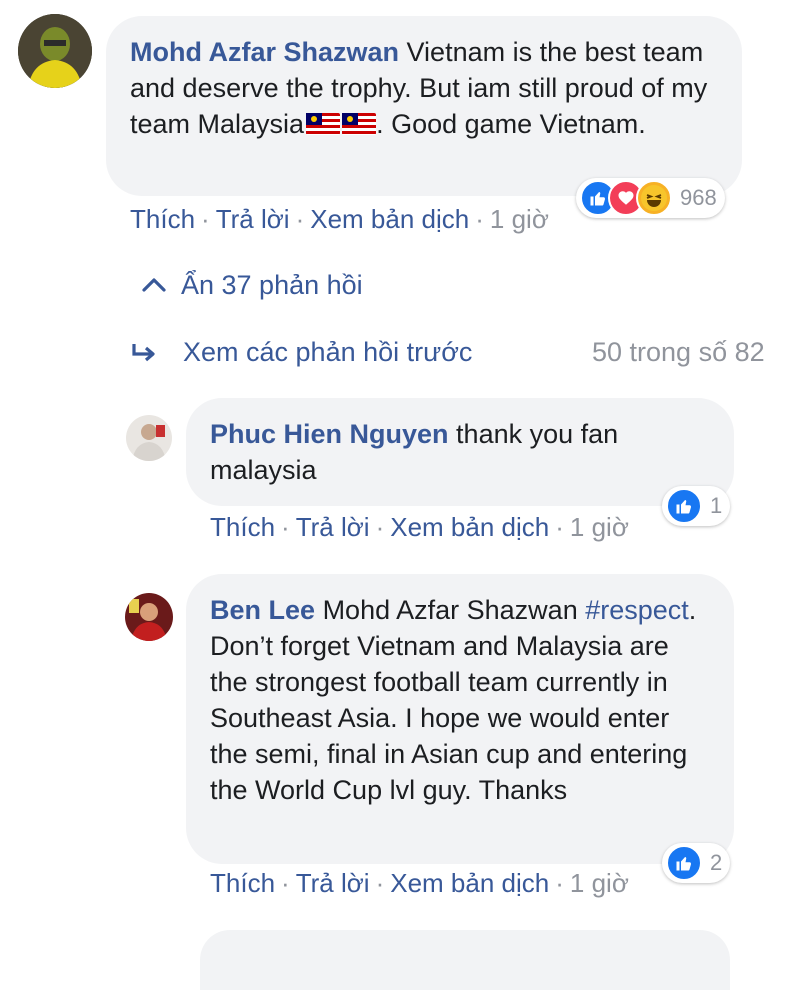 This screenshot has height=990, width=800. Describe the element at coordinates (327, 352) in the screenshot. I see `view-previous-replies-link: Xem các phản hồi trước` at that location.